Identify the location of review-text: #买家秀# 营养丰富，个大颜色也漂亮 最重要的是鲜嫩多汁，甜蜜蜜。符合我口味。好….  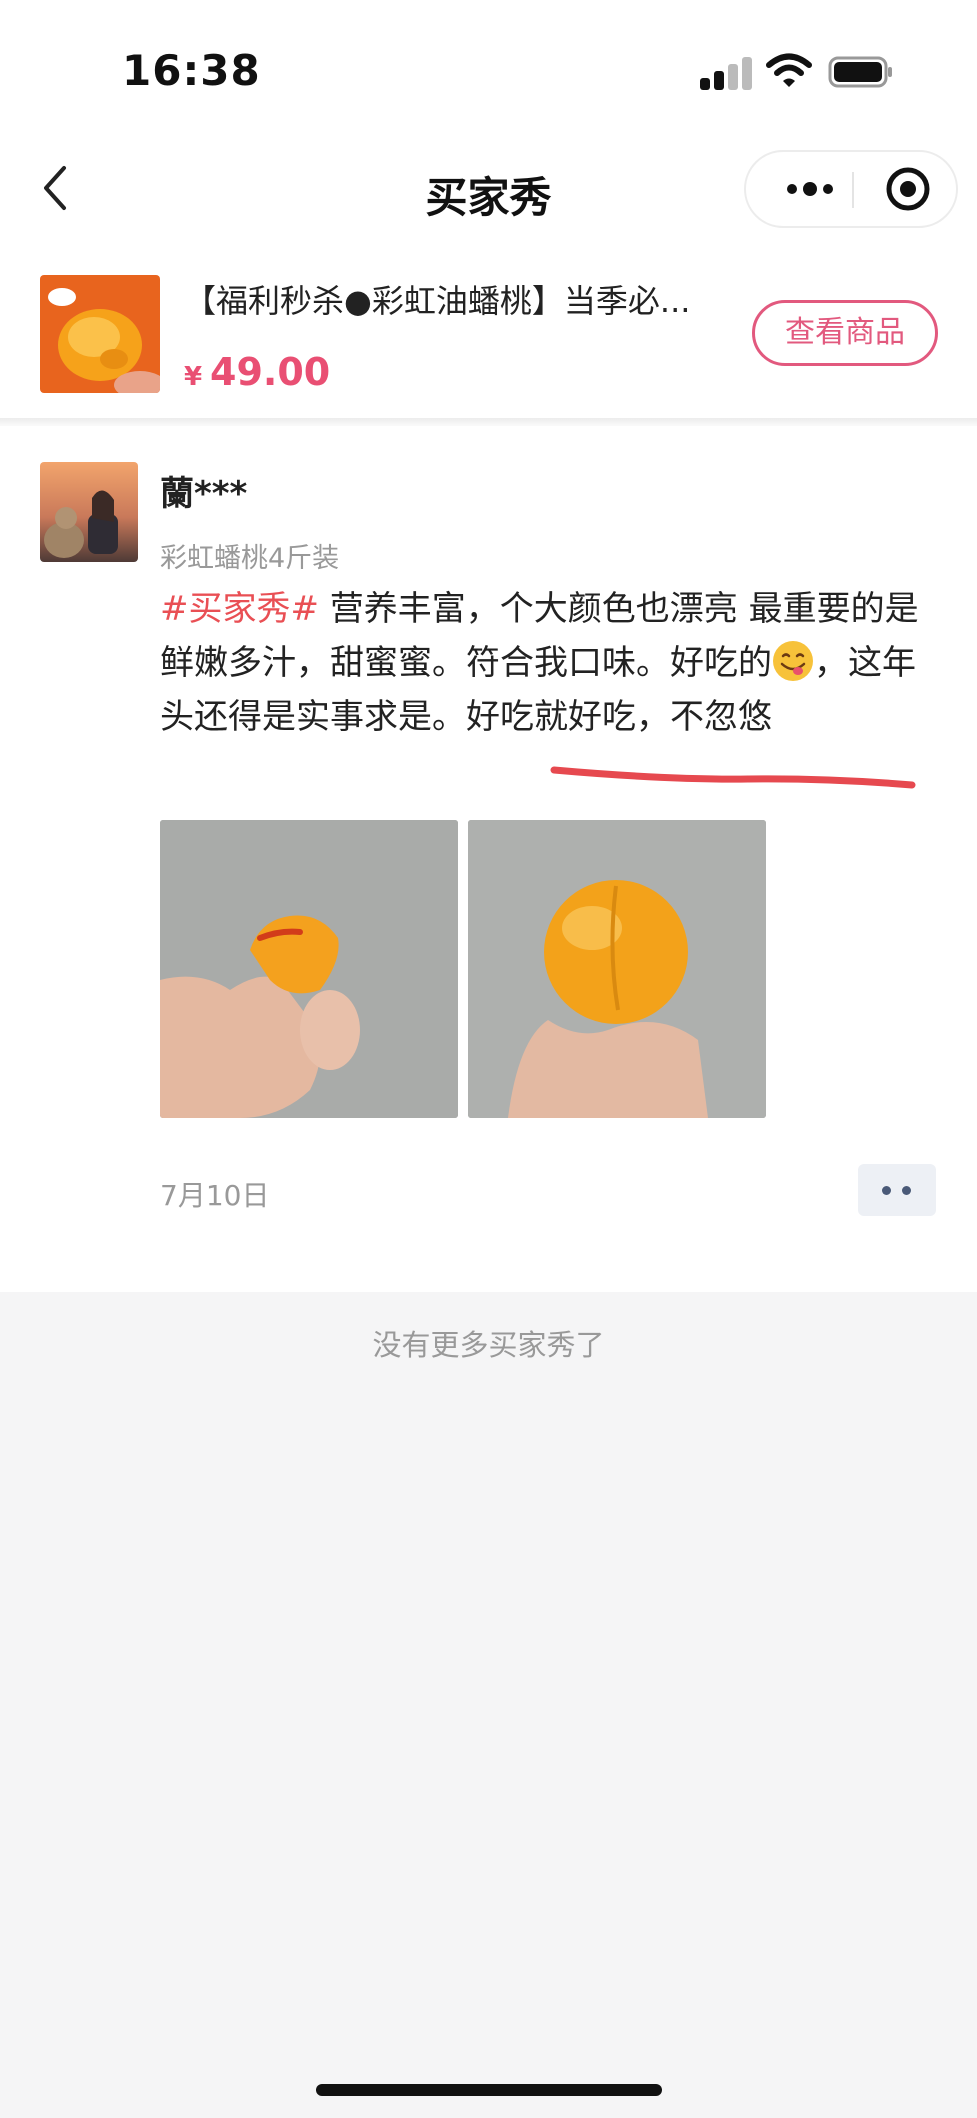
(552, 663).